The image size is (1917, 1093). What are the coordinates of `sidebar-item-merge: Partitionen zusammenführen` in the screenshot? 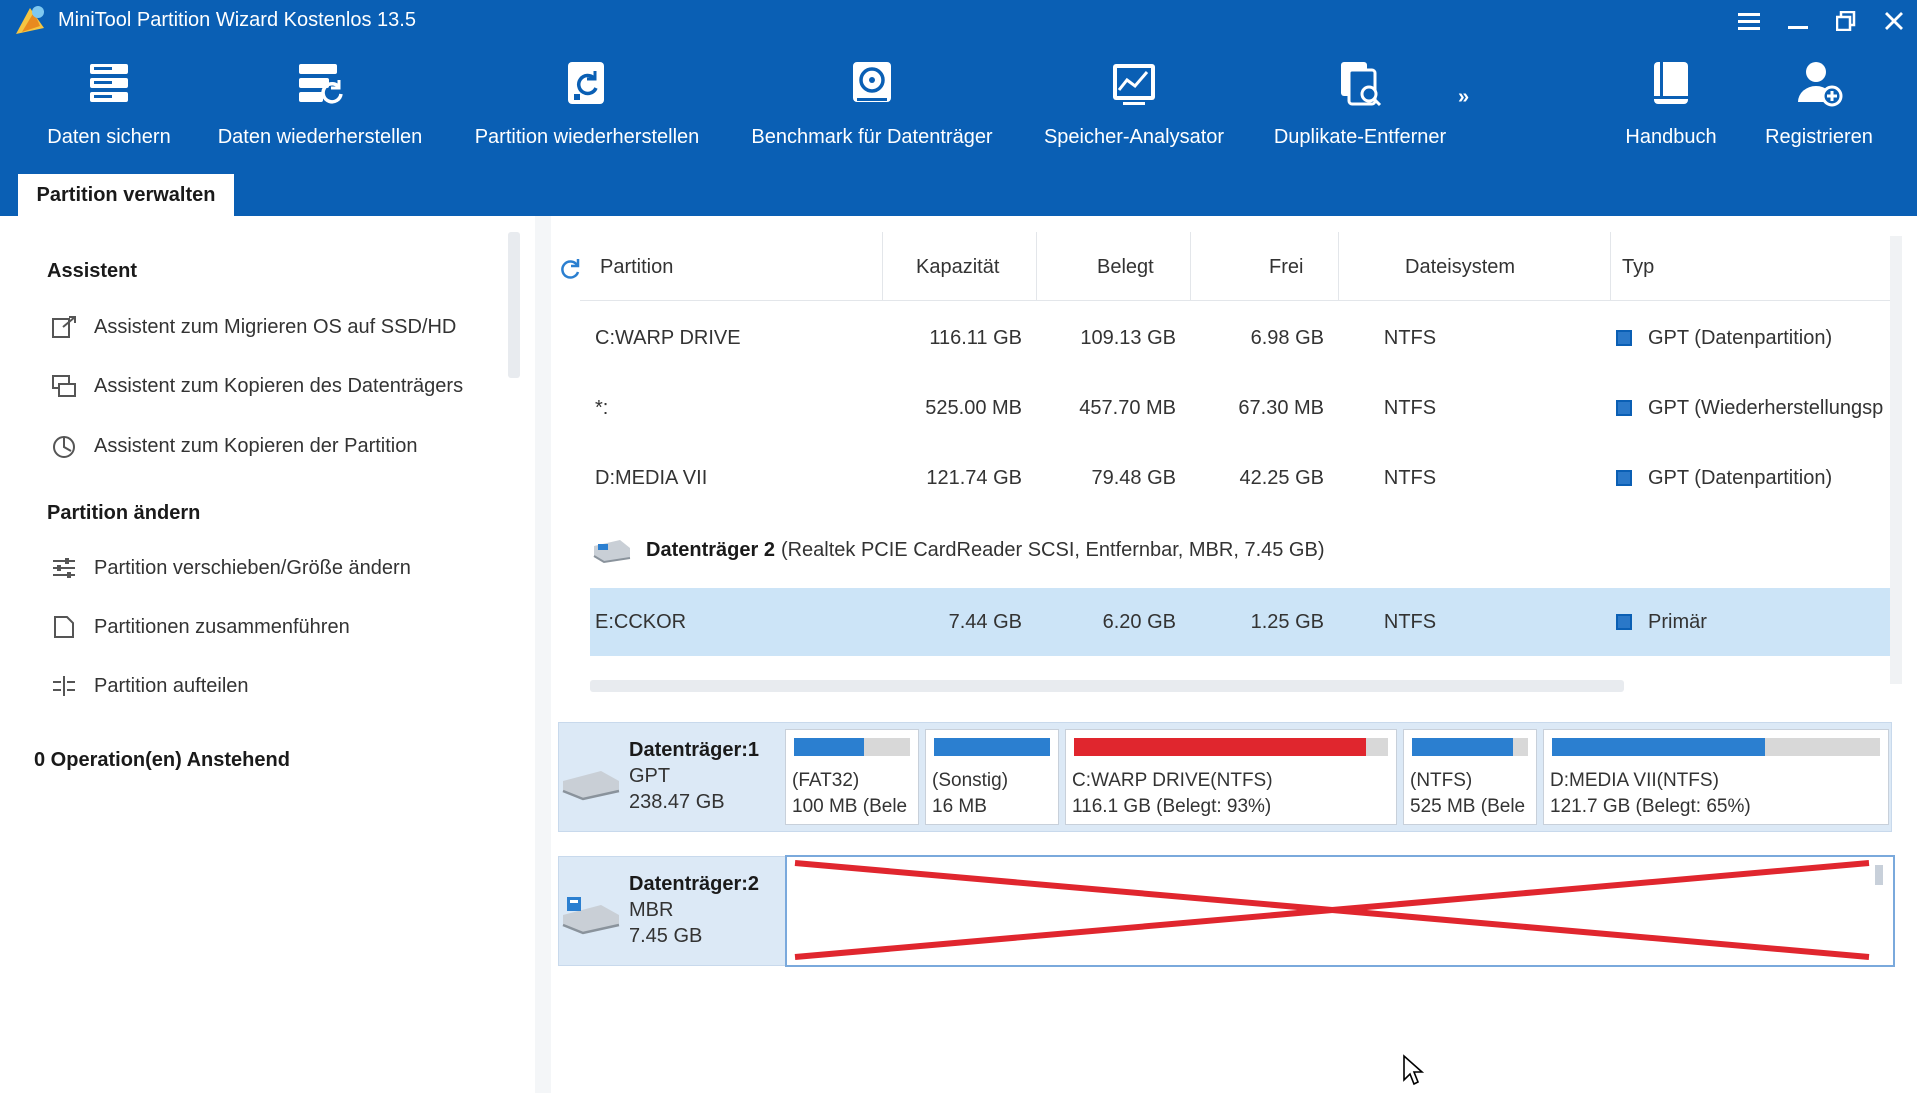 It's located at (200, 627).